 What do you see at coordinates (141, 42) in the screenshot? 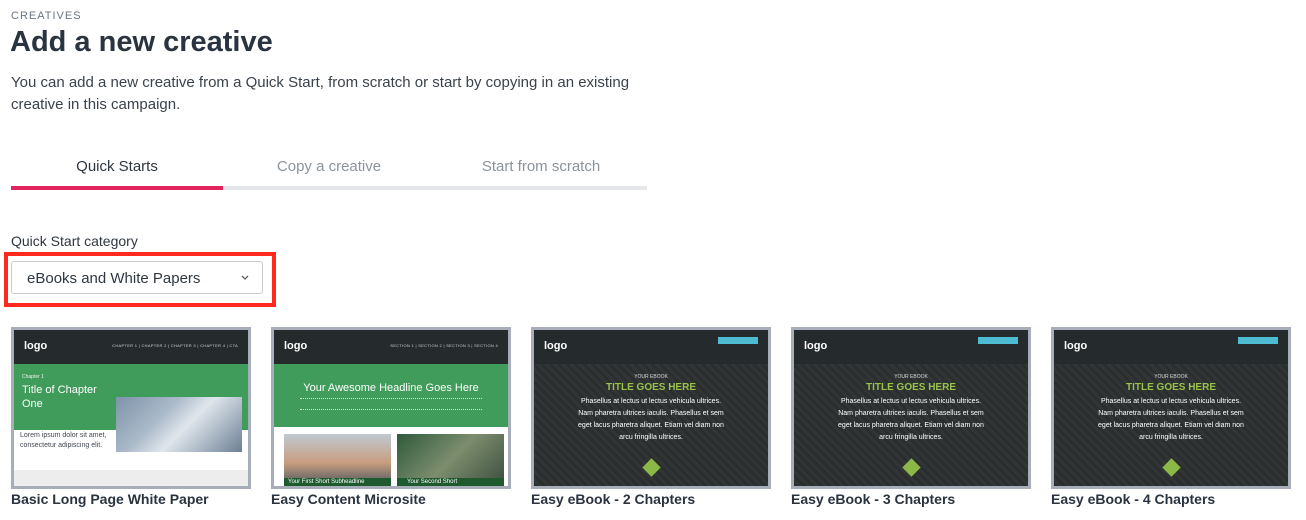
I see `page-title: Add a new creative` at bounding box center [141, 42].